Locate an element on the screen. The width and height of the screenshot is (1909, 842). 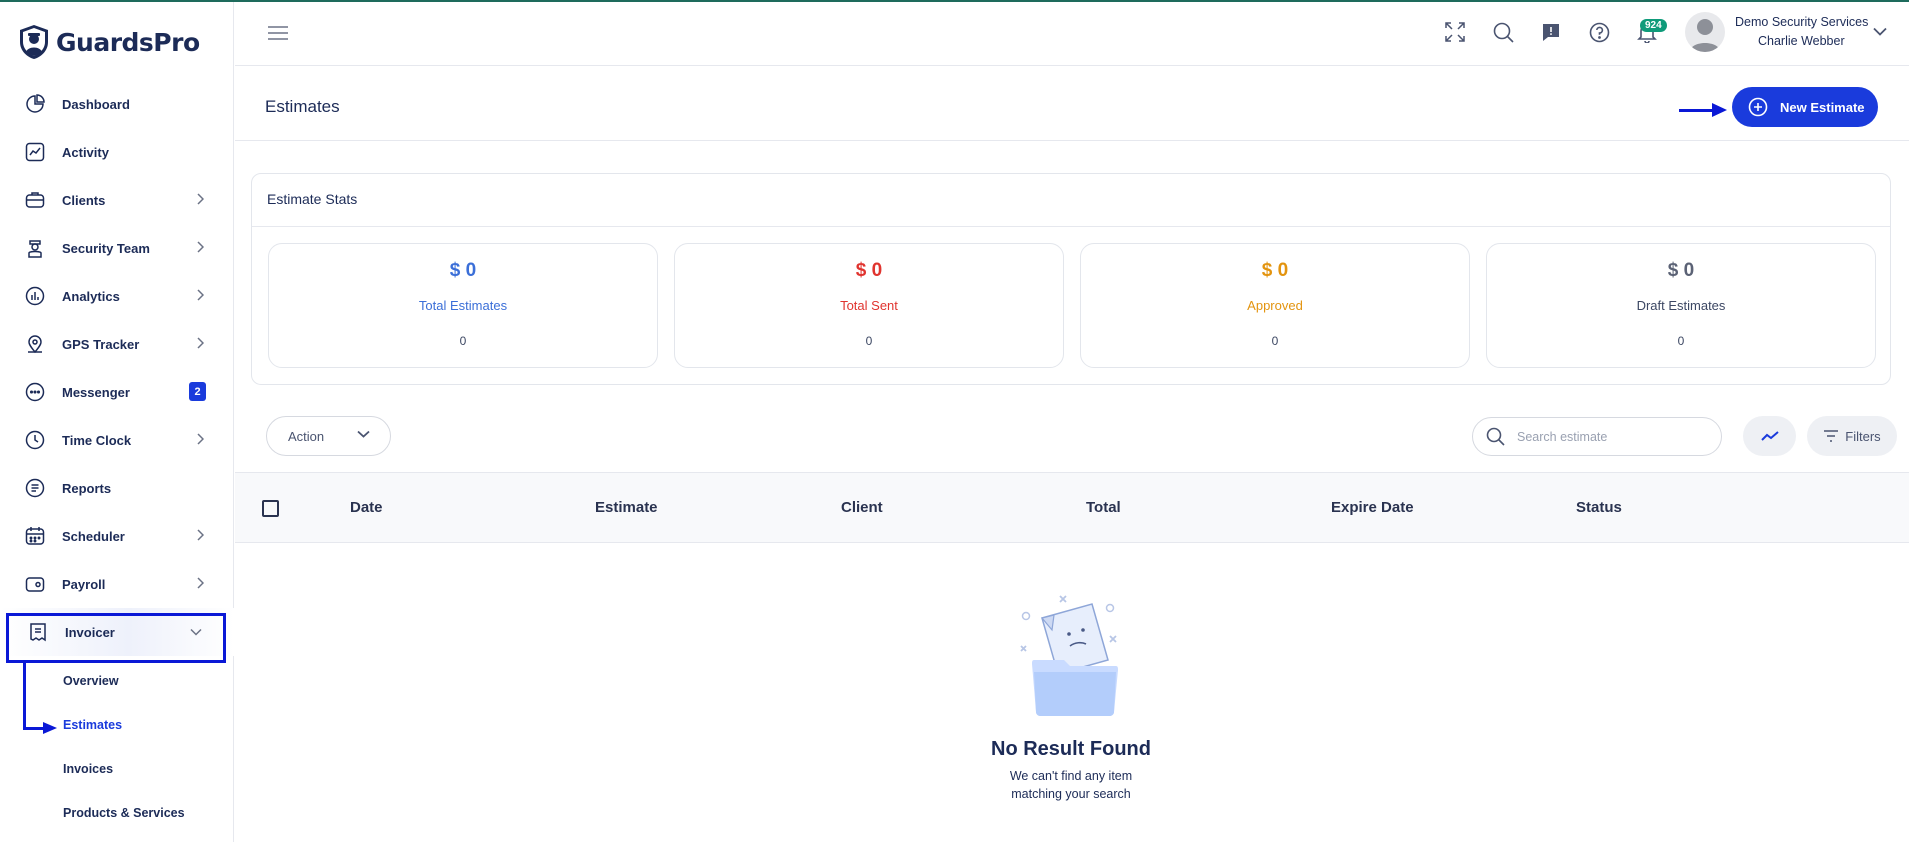
avatar is located at coordinates (1705, 32).